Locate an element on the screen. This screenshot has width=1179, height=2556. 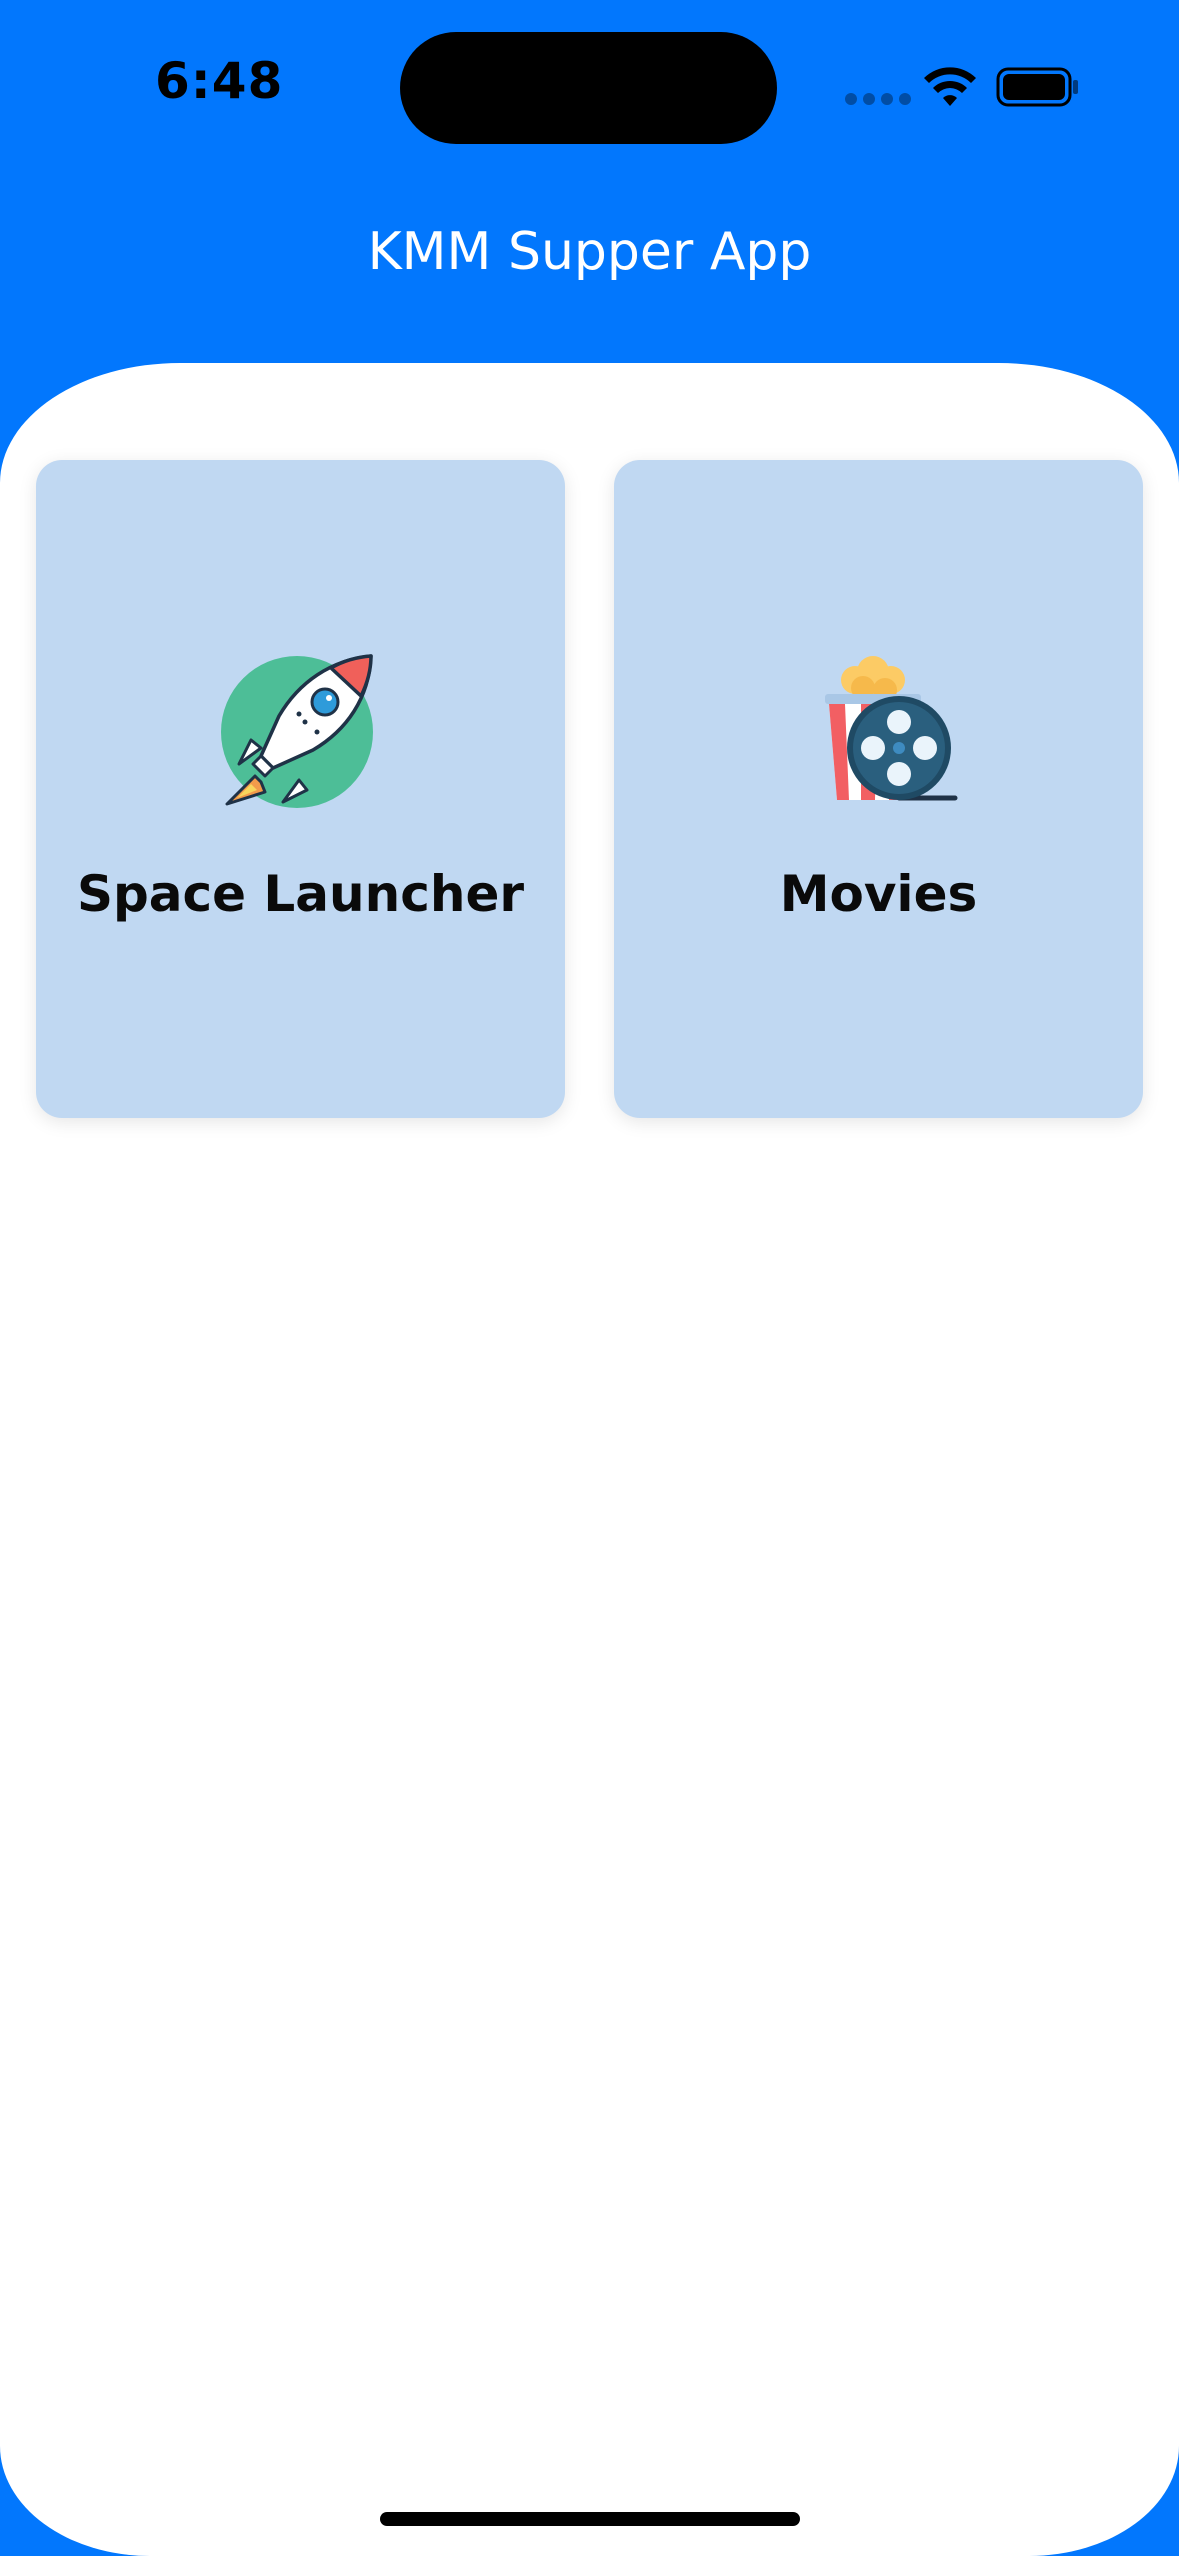
rocket-icon is located at coordinates (296, 731).